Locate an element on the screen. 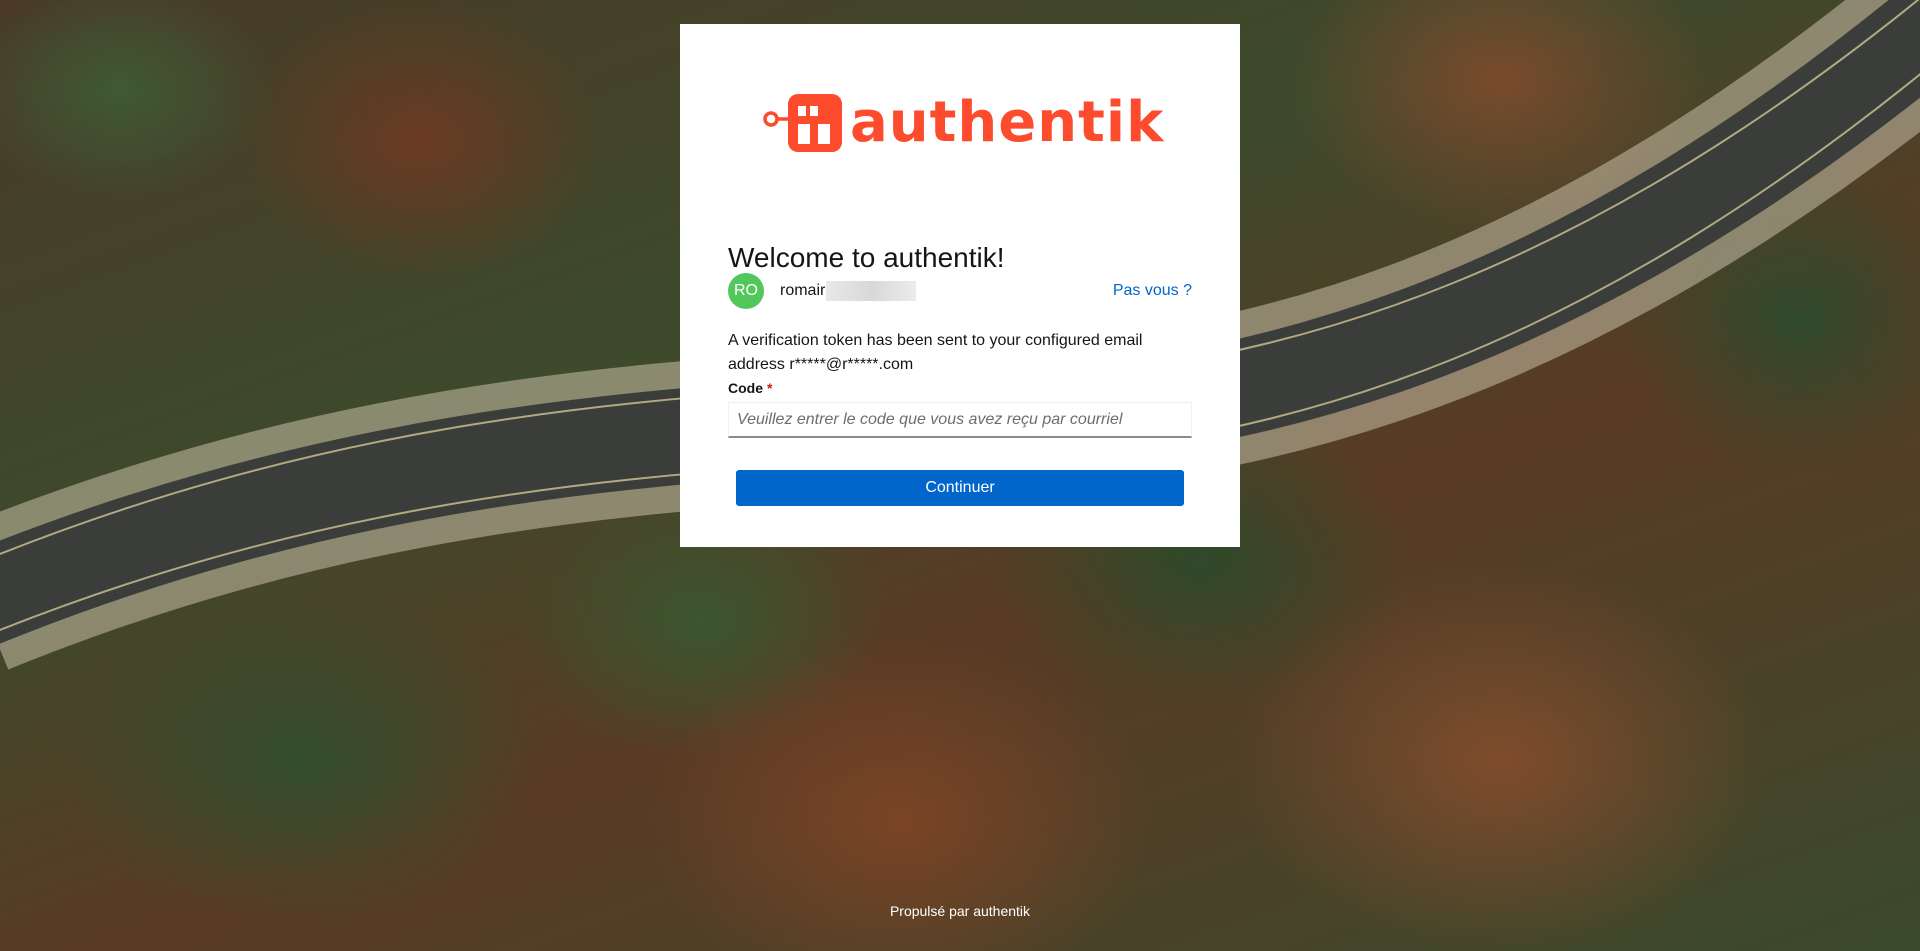 This screenshot has height=951, width=1920. not-you-link: Pas vous ? is located at coordinates (1152, 291).